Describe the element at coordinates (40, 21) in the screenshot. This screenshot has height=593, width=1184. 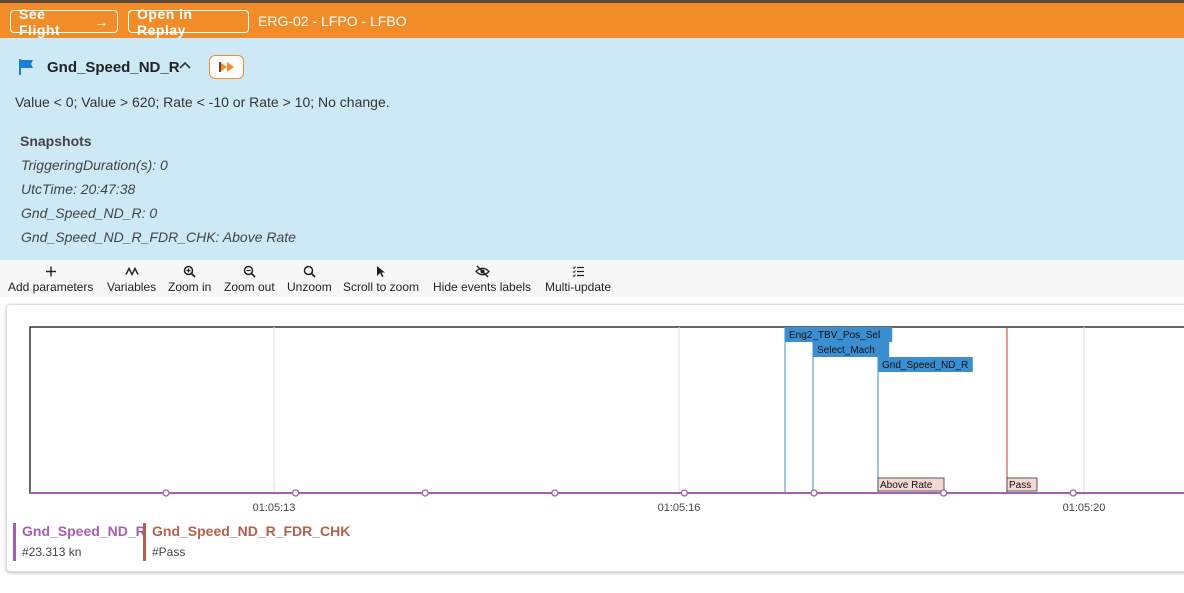
I see `see-flight-label: See Flight` at that location.